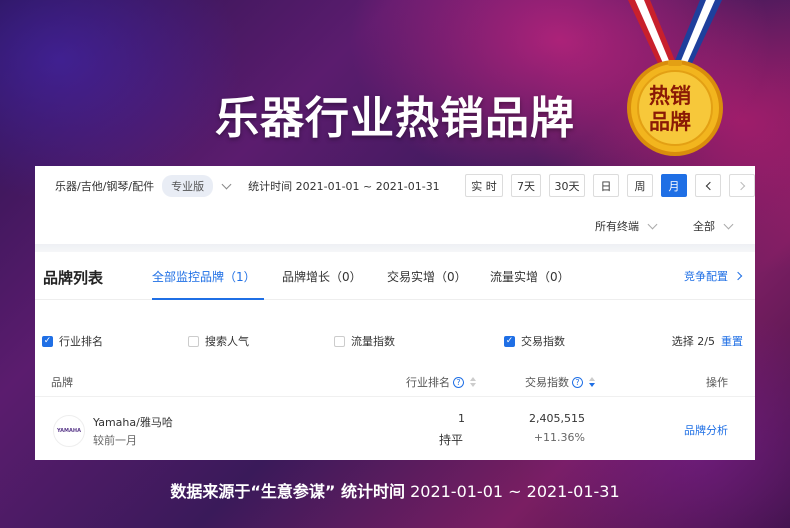  What do you see at coordinates (706, 276) in the screenshot?
I see `competition-config-label: 竞争配置` at bounding box center [706, 276].